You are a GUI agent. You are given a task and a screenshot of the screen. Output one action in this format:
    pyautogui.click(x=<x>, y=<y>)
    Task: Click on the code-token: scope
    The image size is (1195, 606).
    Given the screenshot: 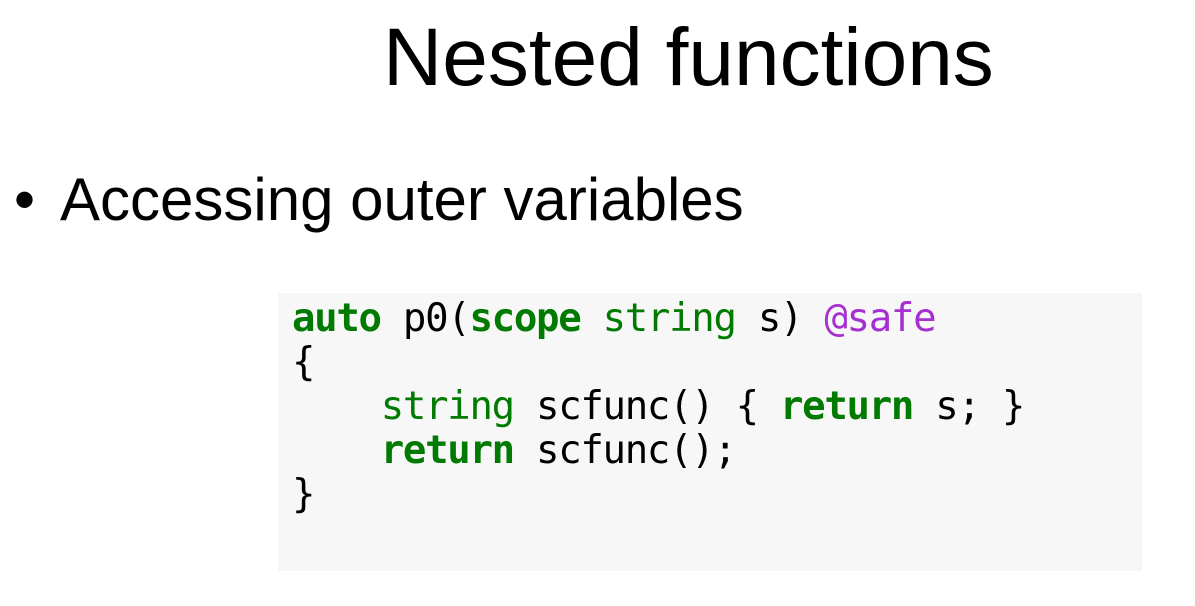 What is the action you would take?
    pyautogui.click(x=525, y=318)
    